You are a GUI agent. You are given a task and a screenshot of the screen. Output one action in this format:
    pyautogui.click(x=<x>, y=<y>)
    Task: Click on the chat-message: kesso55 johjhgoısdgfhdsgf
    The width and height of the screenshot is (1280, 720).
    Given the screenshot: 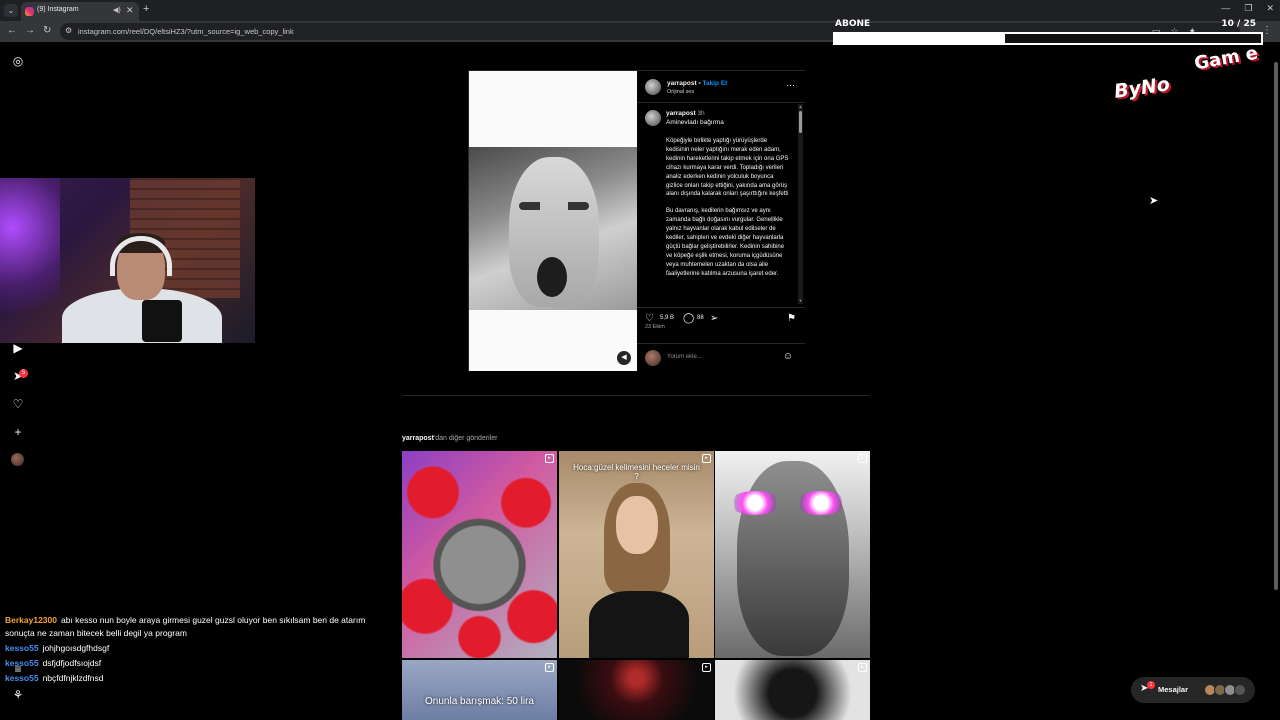 What is the action you would take?
    pyautogui.click(x=200, y=648)
    